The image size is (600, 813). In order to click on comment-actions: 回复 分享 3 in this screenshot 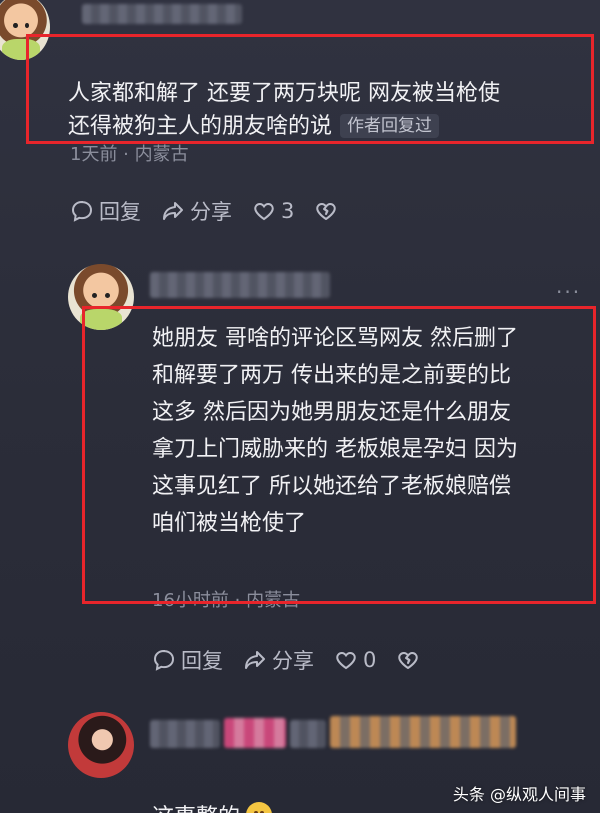, I will do `click(216, 211)`.